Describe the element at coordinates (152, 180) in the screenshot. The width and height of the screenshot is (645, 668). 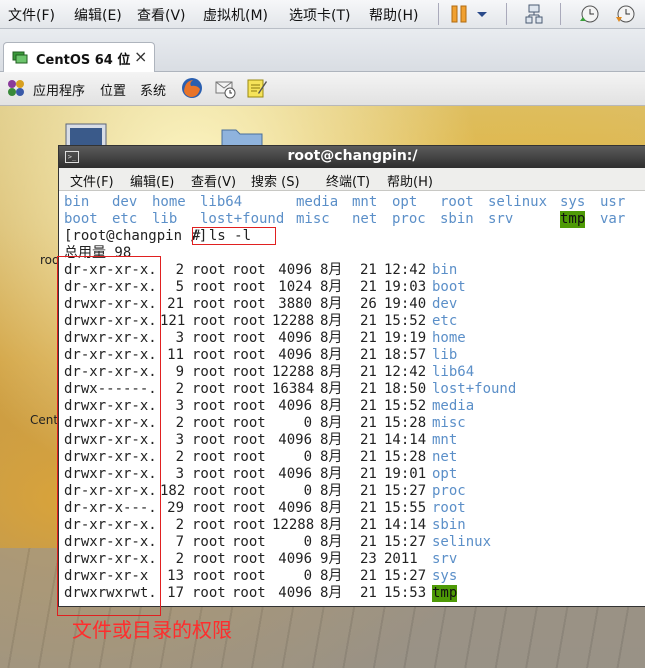
I see `term-menu-edit: 编辑(E)` at that location.